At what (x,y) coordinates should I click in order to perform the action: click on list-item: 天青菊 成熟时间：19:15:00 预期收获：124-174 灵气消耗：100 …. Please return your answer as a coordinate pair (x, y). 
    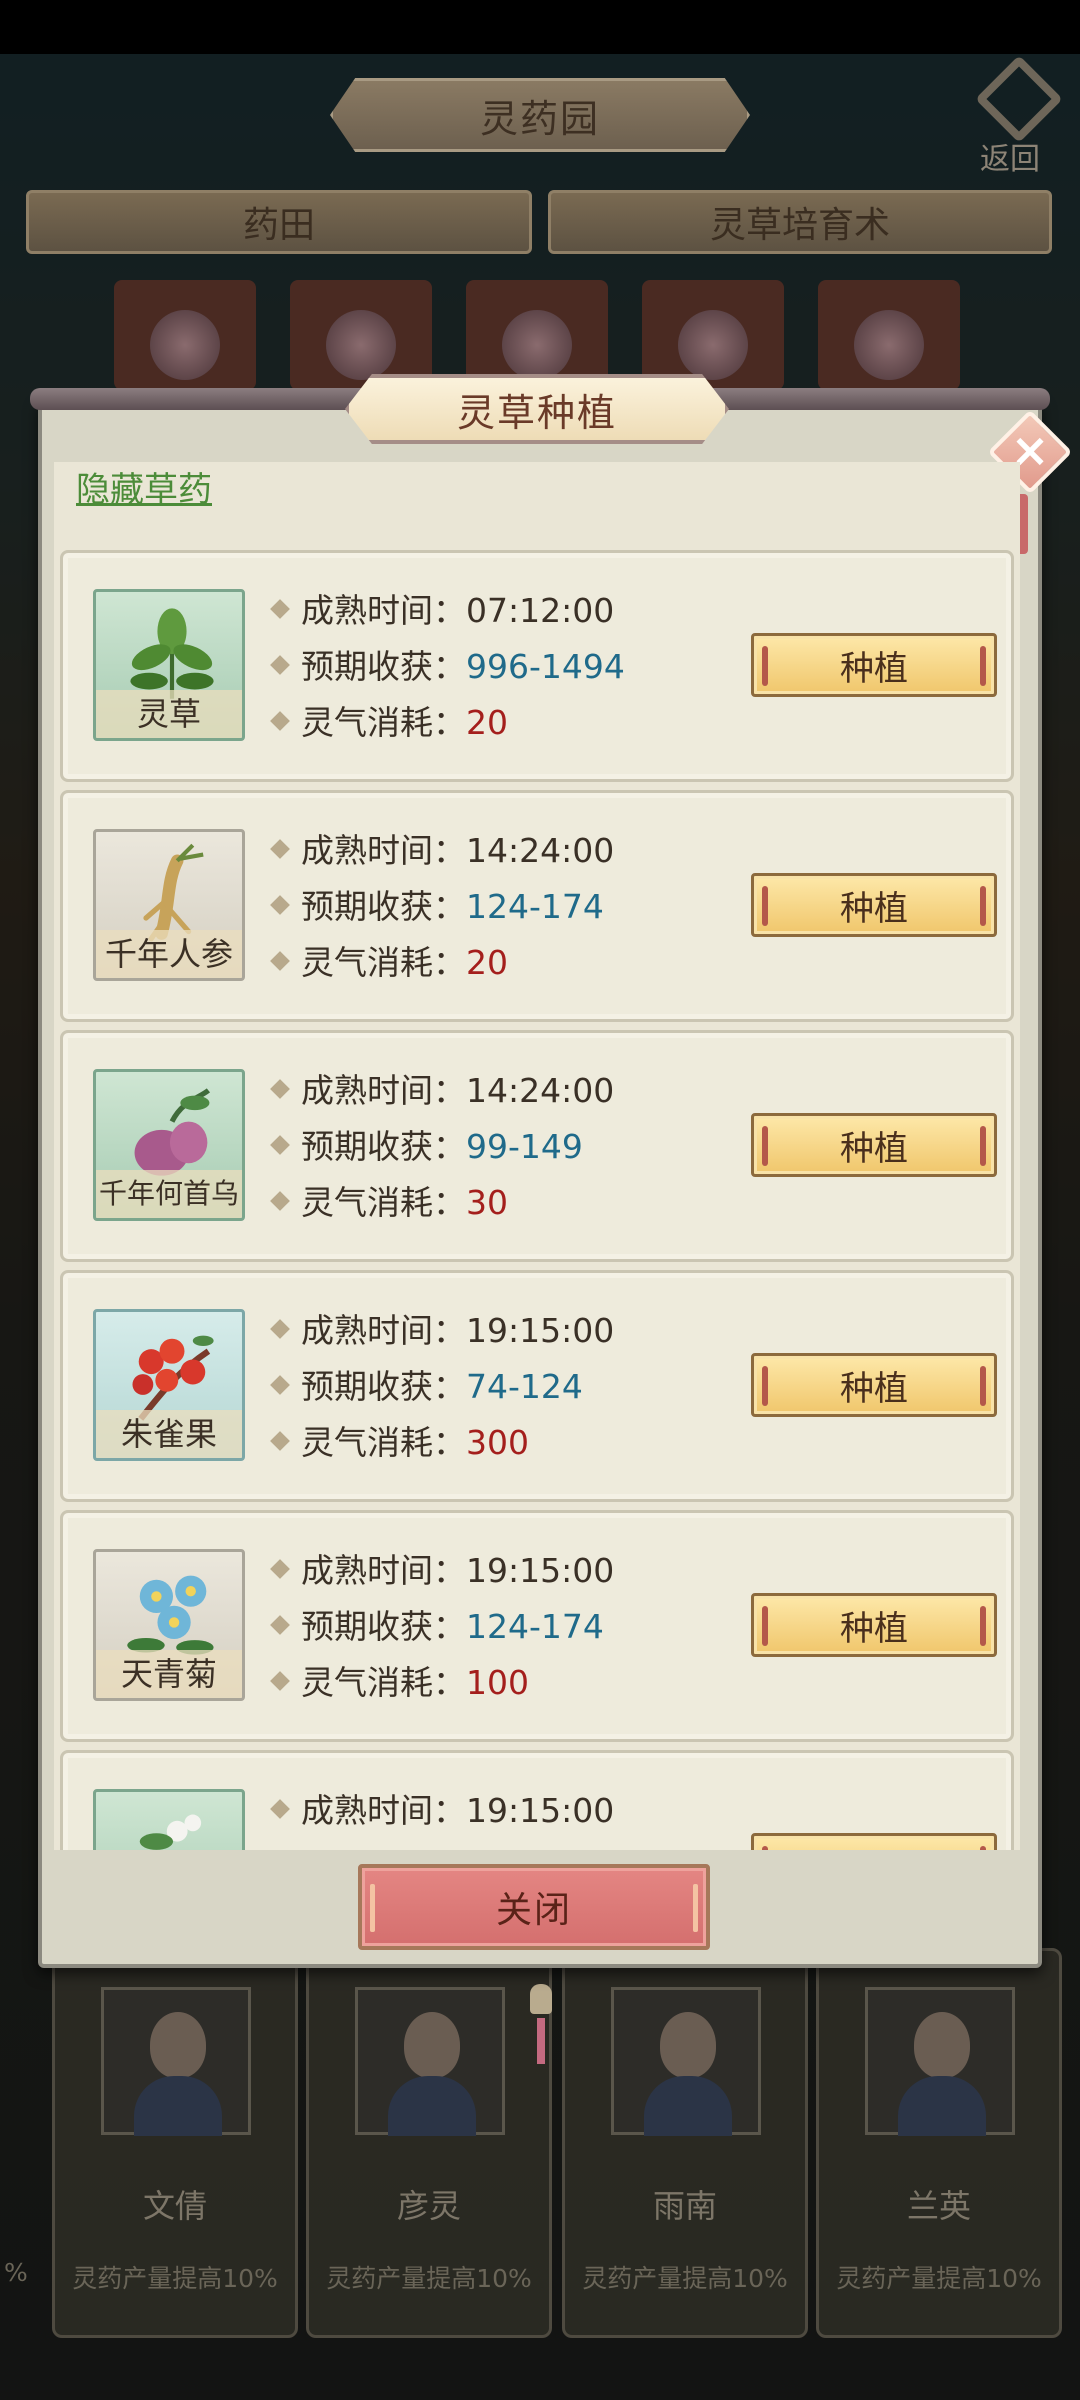
    Looking at the image, I should click on (537, 1626).